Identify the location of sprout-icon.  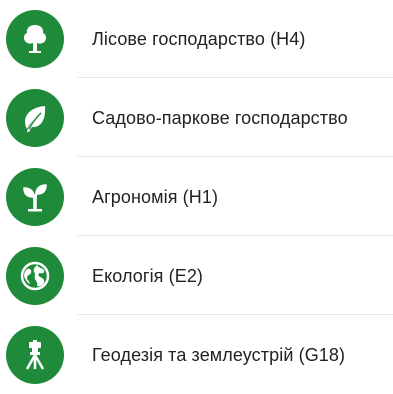
(35, 197).